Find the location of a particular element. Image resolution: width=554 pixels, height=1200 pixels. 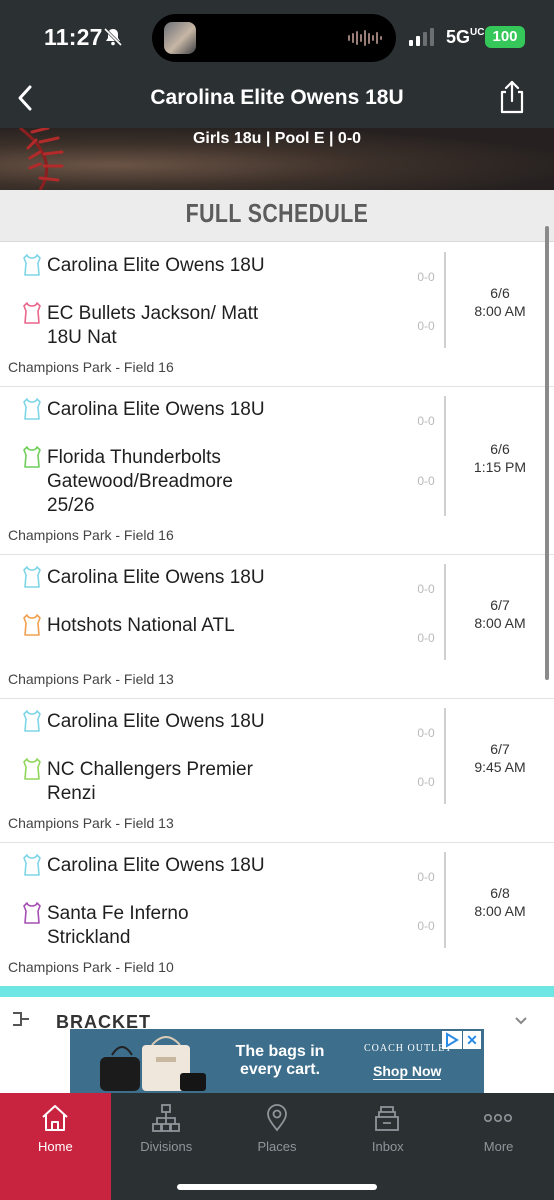

game-venue: Champions Park - Field 16 is located at coordinates (91, 367).